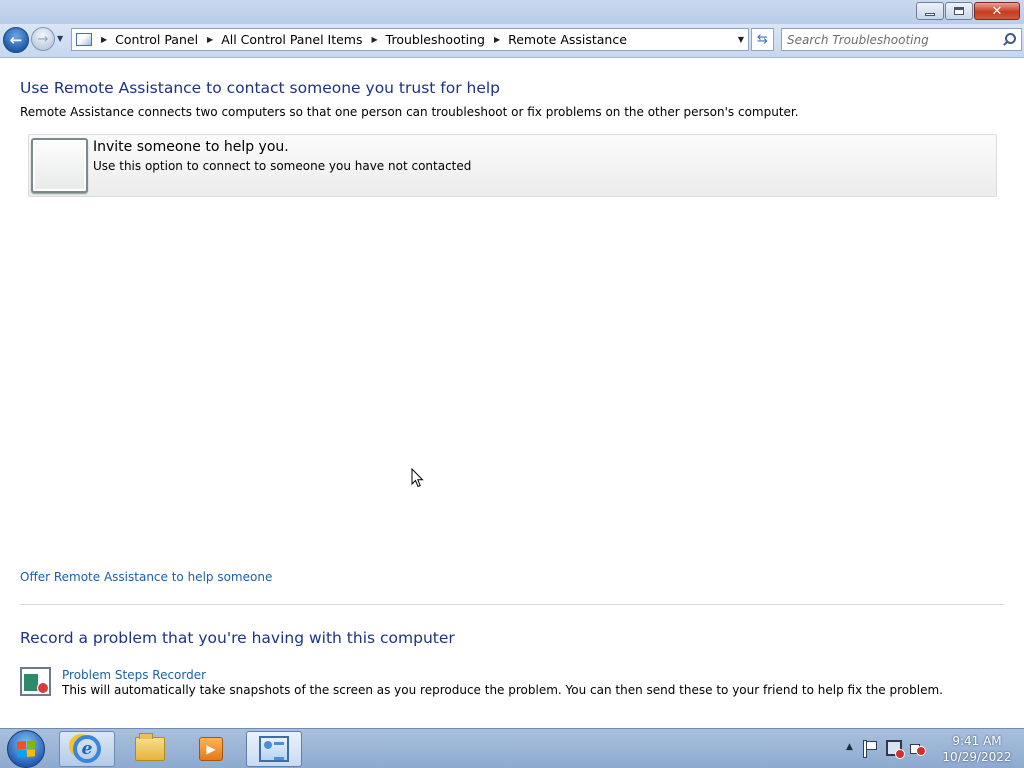 This screenshot has width=1024, height=768. I want to click on taskbar-internet-explorer: e, so click(87, 749).